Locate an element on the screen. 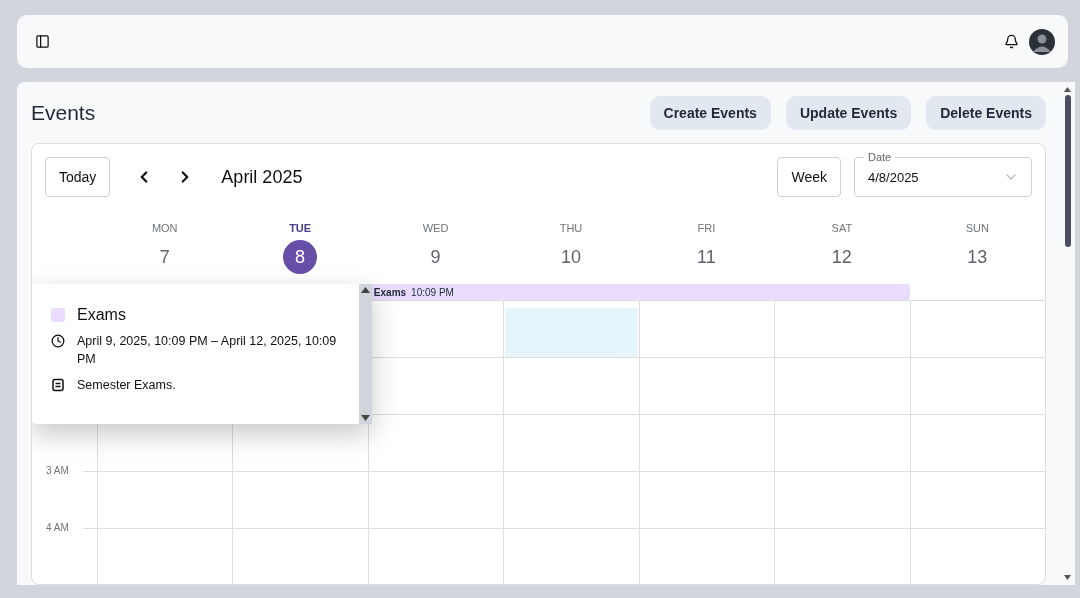 The width and height of the screenshot is (1080, 598). popover-title: Exams is located at coordinates (101, 315).